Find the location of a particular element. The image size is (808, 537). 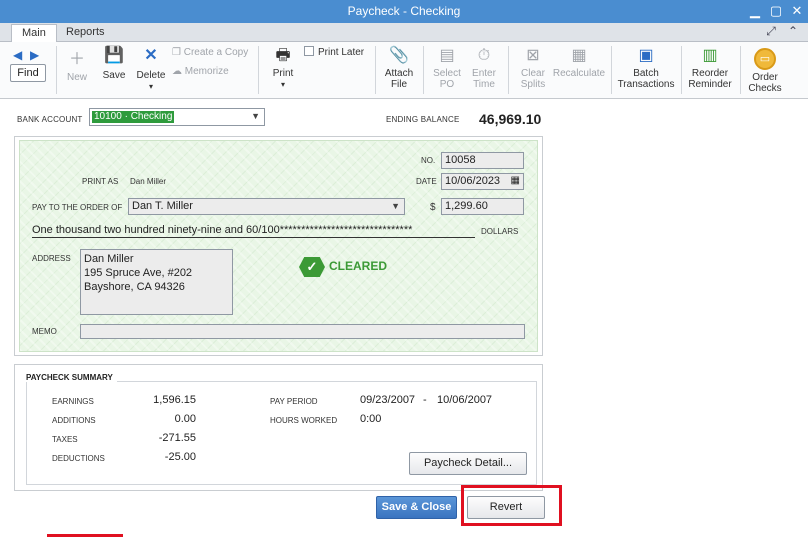

cleared-label: CLEARED is located at coordinates (358, 266).